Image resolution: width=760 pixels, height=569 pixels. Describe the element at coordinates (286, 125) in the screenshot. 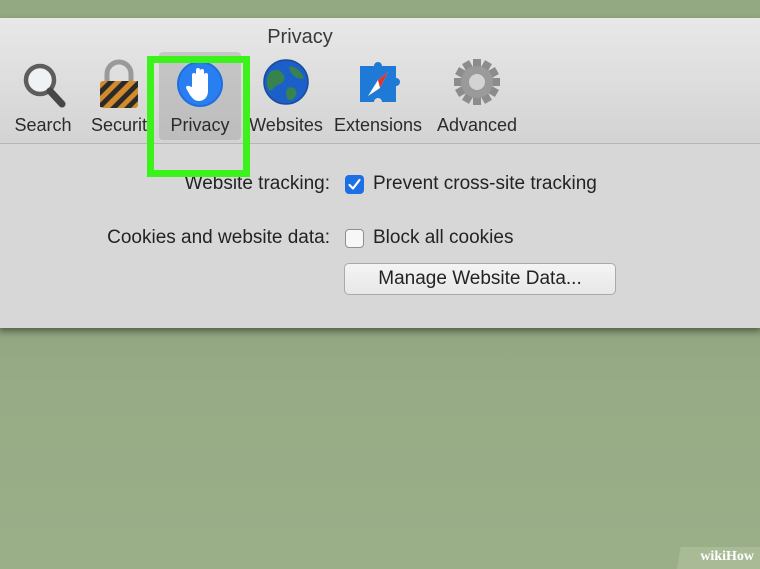

I see `tab-label: Websites` at that location.